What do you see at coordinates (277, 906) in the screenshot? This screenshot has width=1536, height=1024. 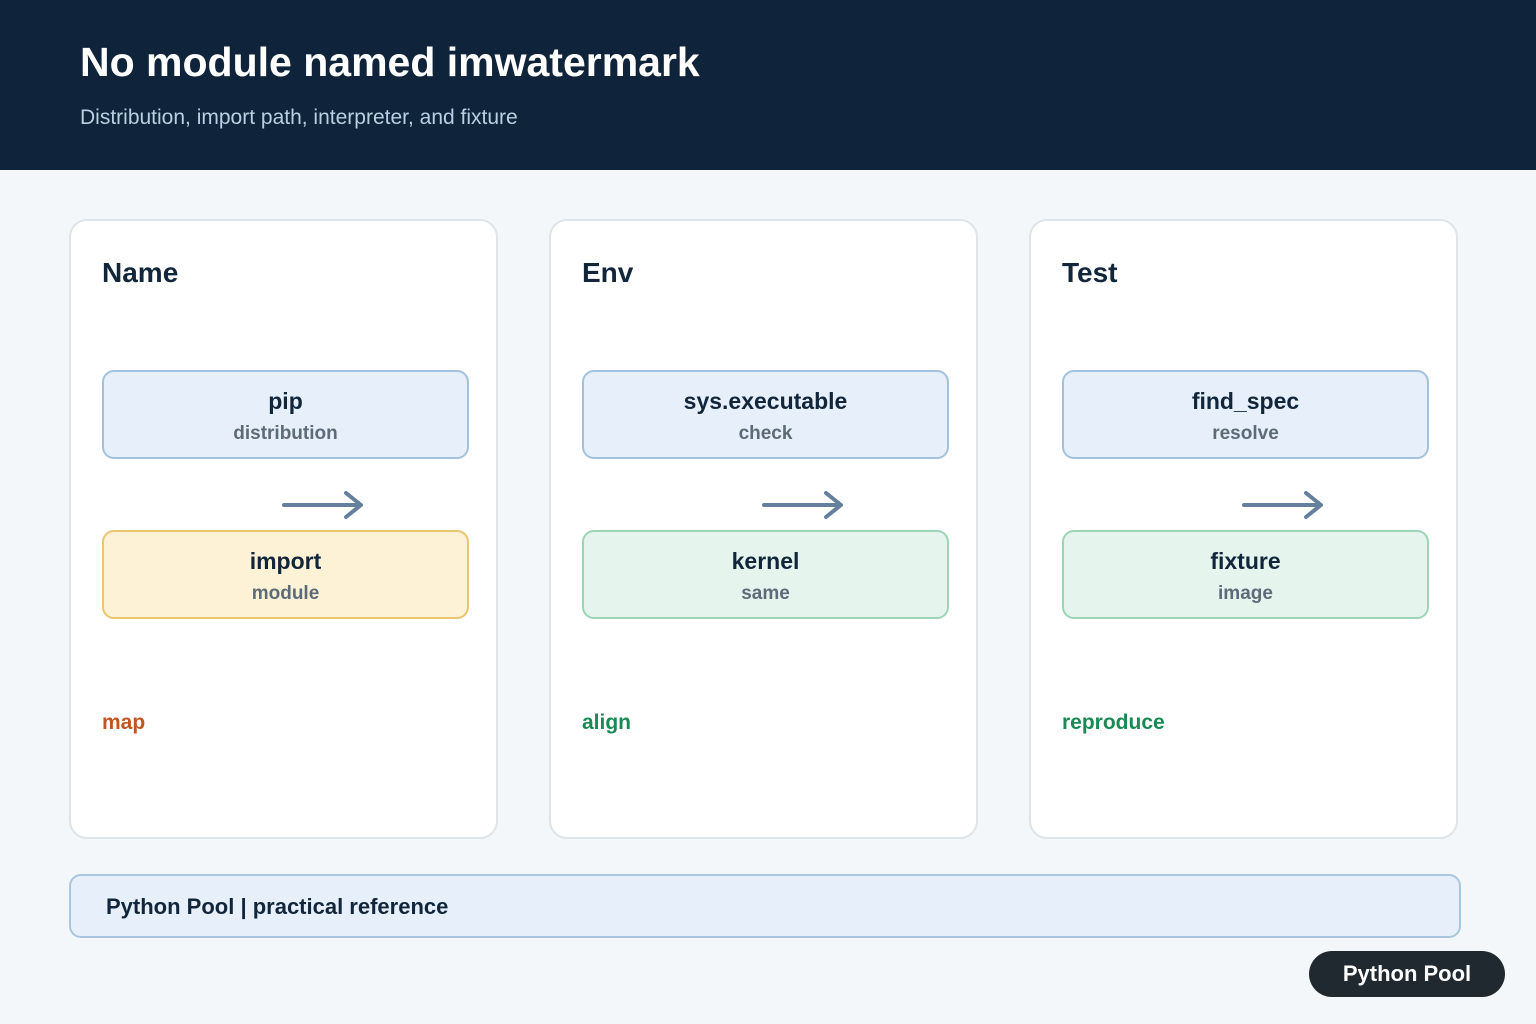 I see `footer-text: Python Pool | practical reference` at bounding box center [277, 906].